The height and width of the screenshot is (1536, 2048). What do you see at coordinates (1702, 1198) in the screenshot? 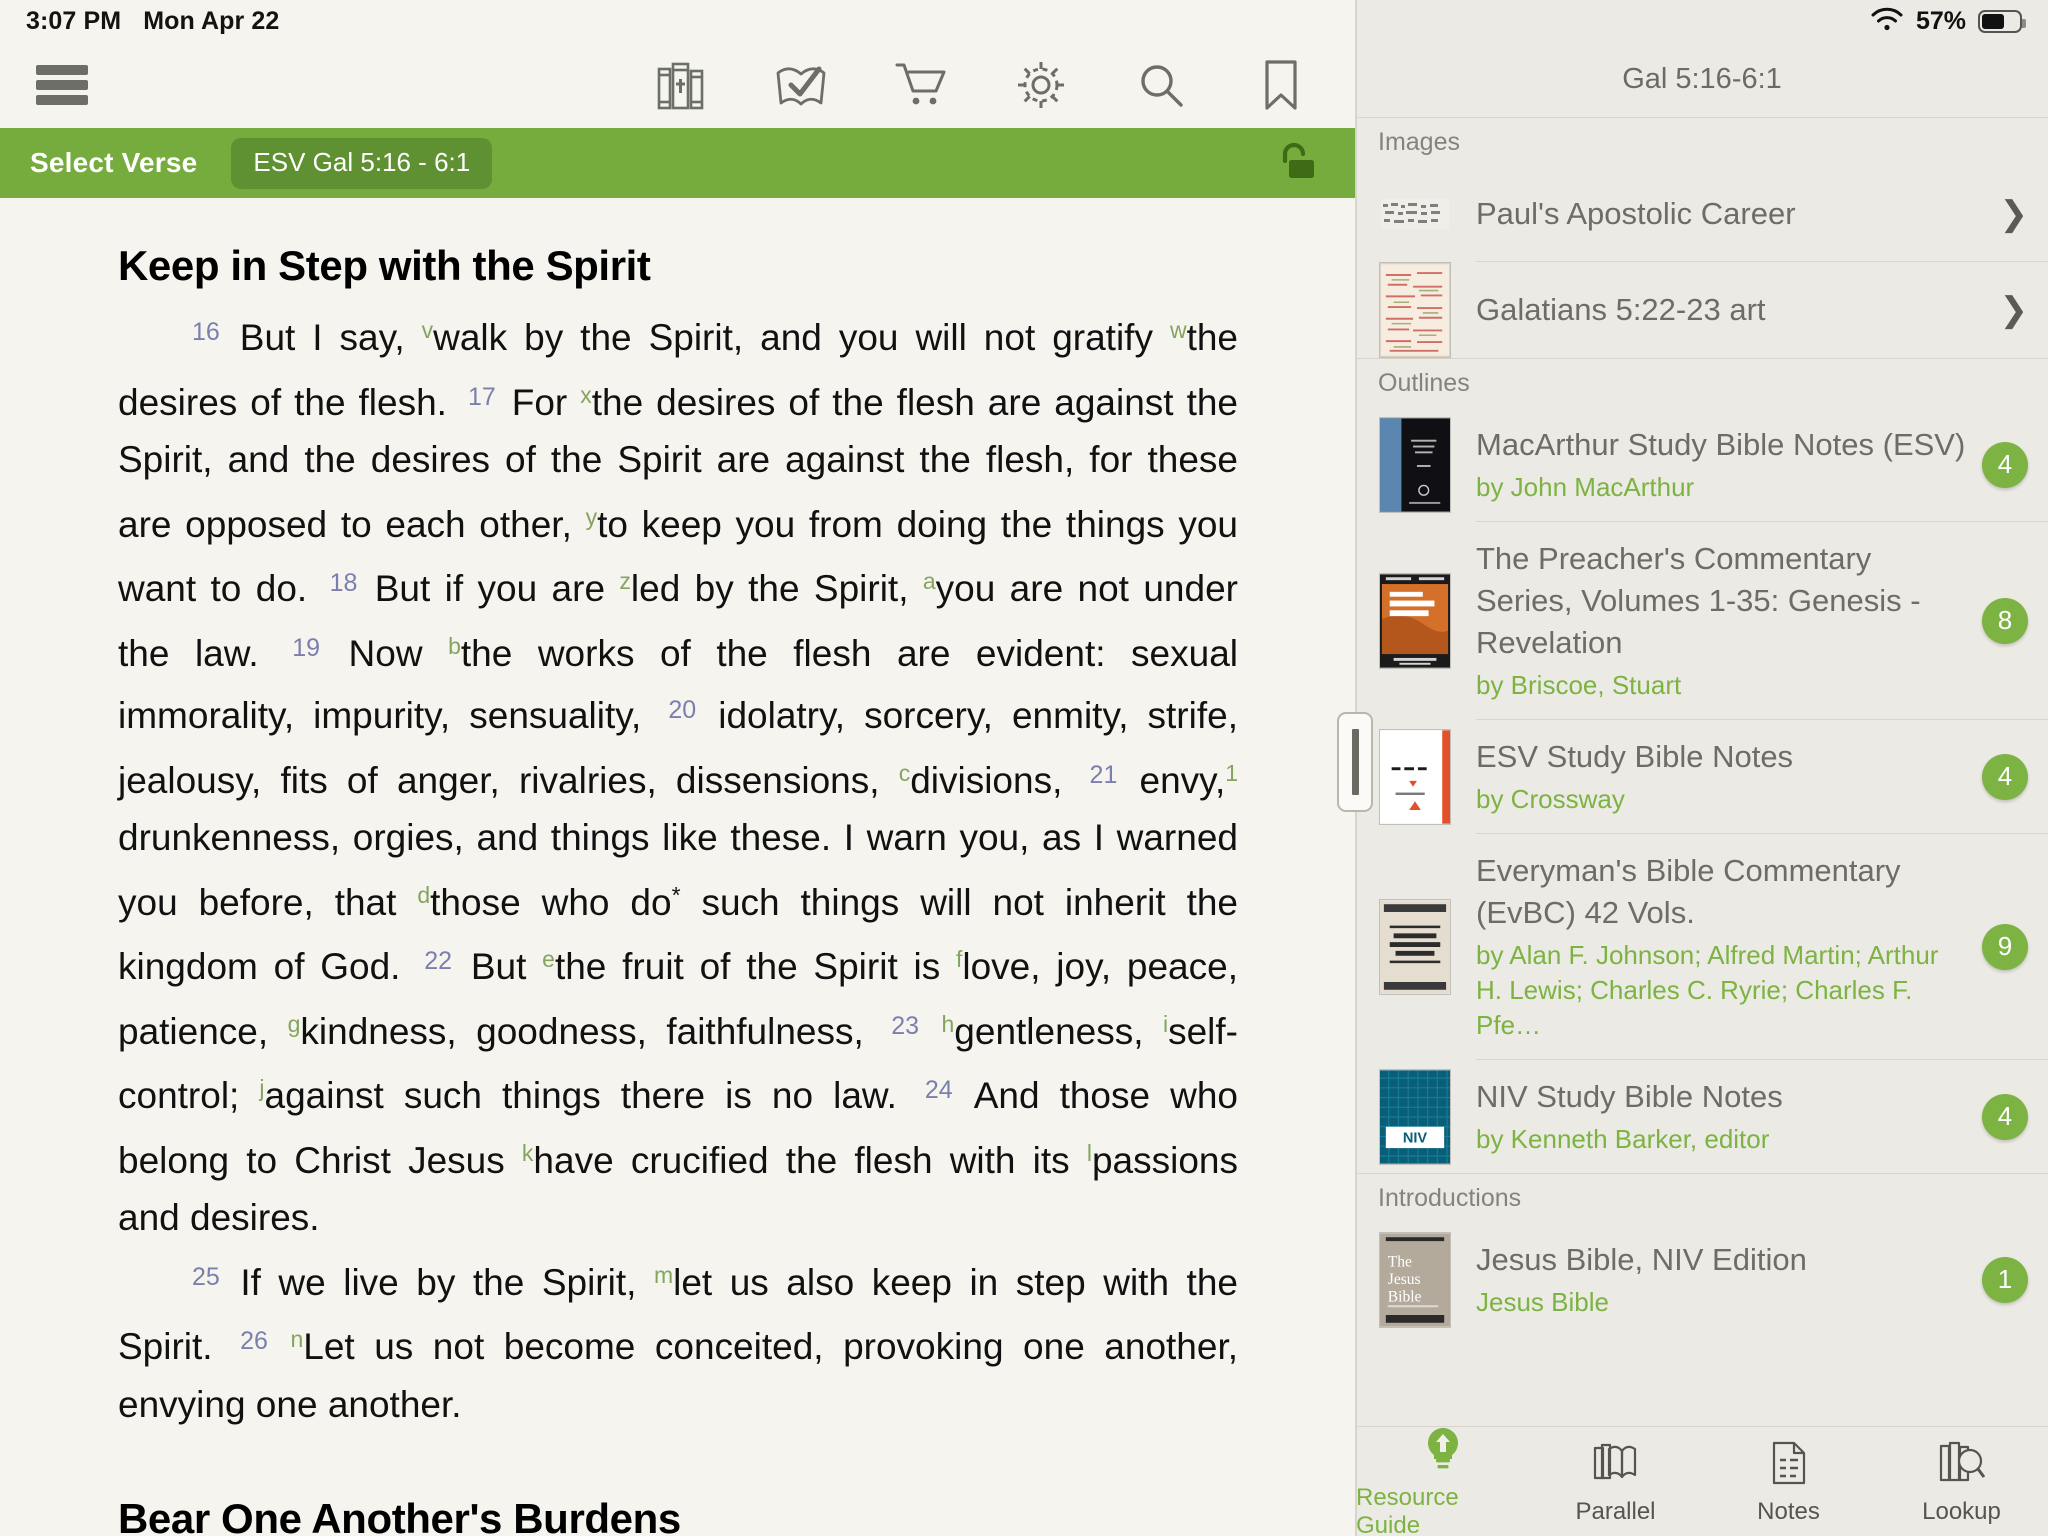
I see `section-heading-introductions: Introductions` at bounding box center [1702, 1198].